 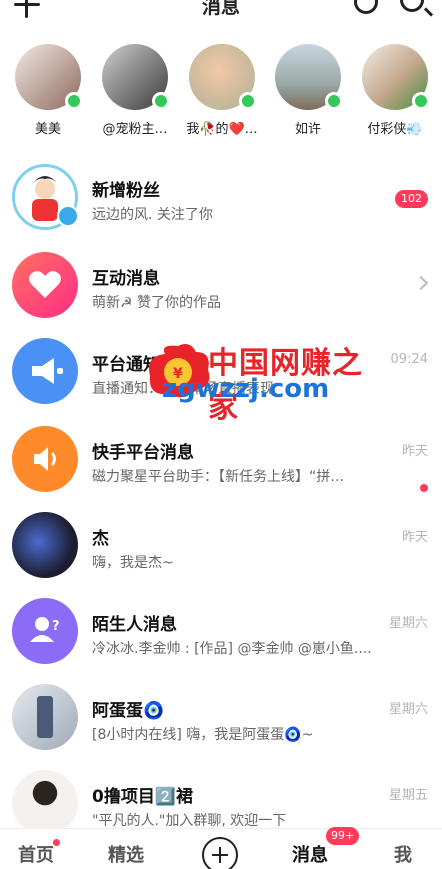 I want to click on tab-messages-label: 消息, so click(x=310, y=855).